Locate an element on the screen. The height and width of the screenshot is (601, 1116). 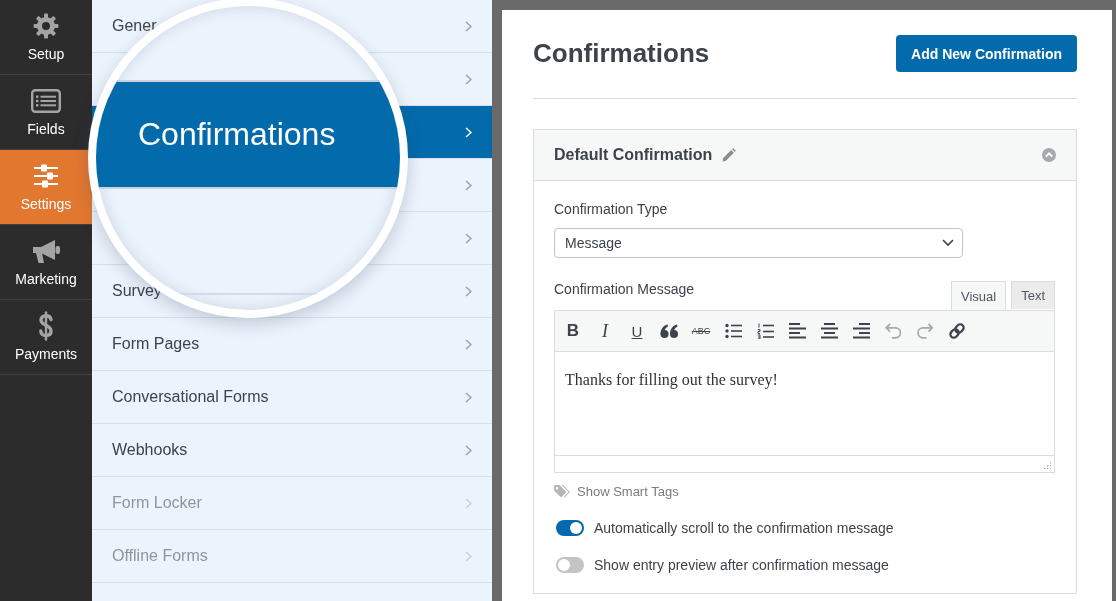
list-icon is located at coordinates (46, 101).